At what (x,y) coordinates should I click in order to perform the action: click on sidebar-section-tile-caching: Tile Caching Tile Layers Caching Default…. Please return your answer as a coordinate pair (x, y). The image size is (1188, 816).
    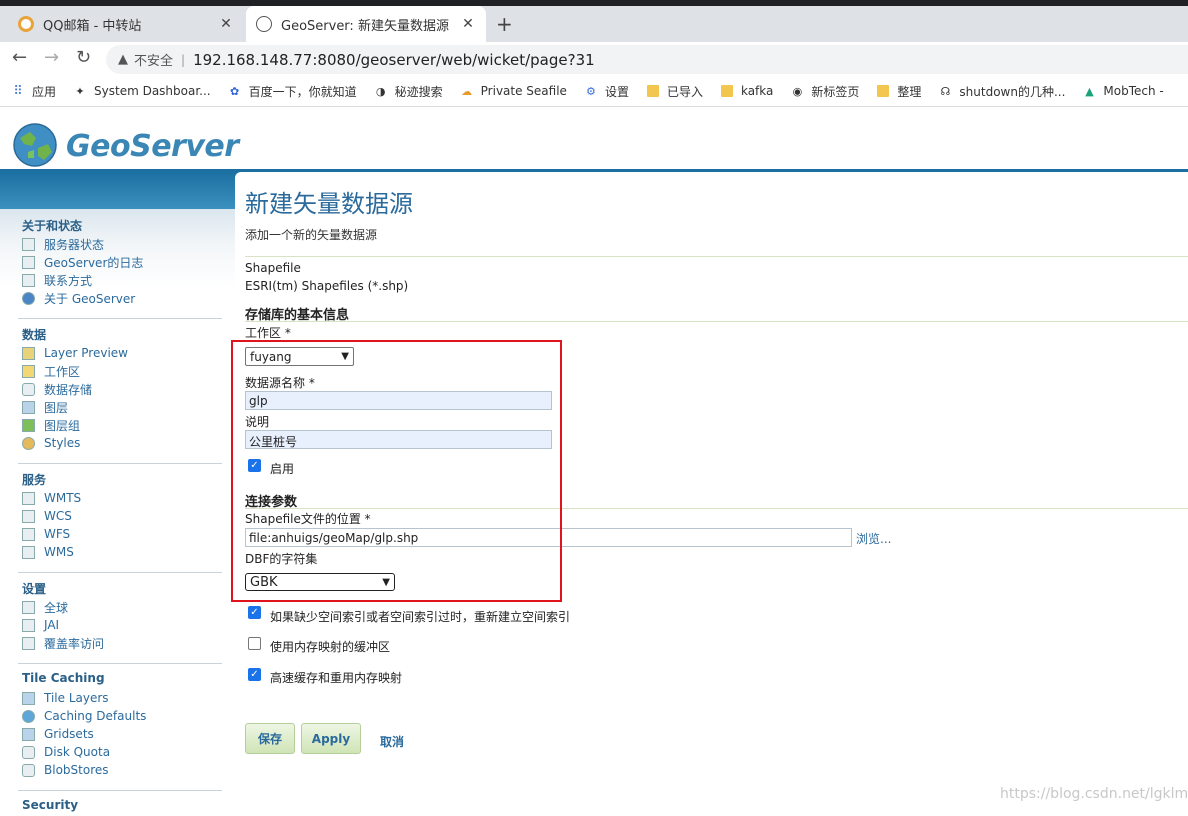
    Looking at the image, I should click on (122, 725).